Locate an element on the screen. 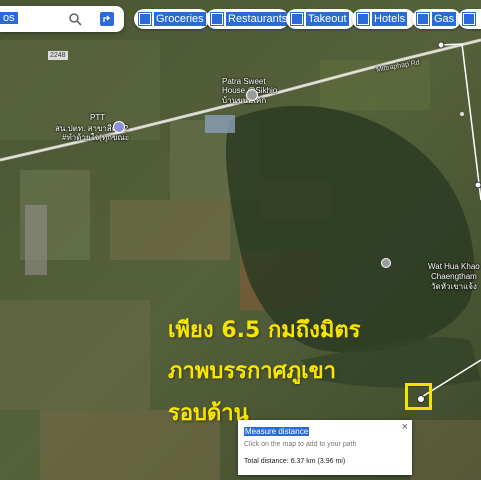  search-box: os is located at coordinates (62, 19).